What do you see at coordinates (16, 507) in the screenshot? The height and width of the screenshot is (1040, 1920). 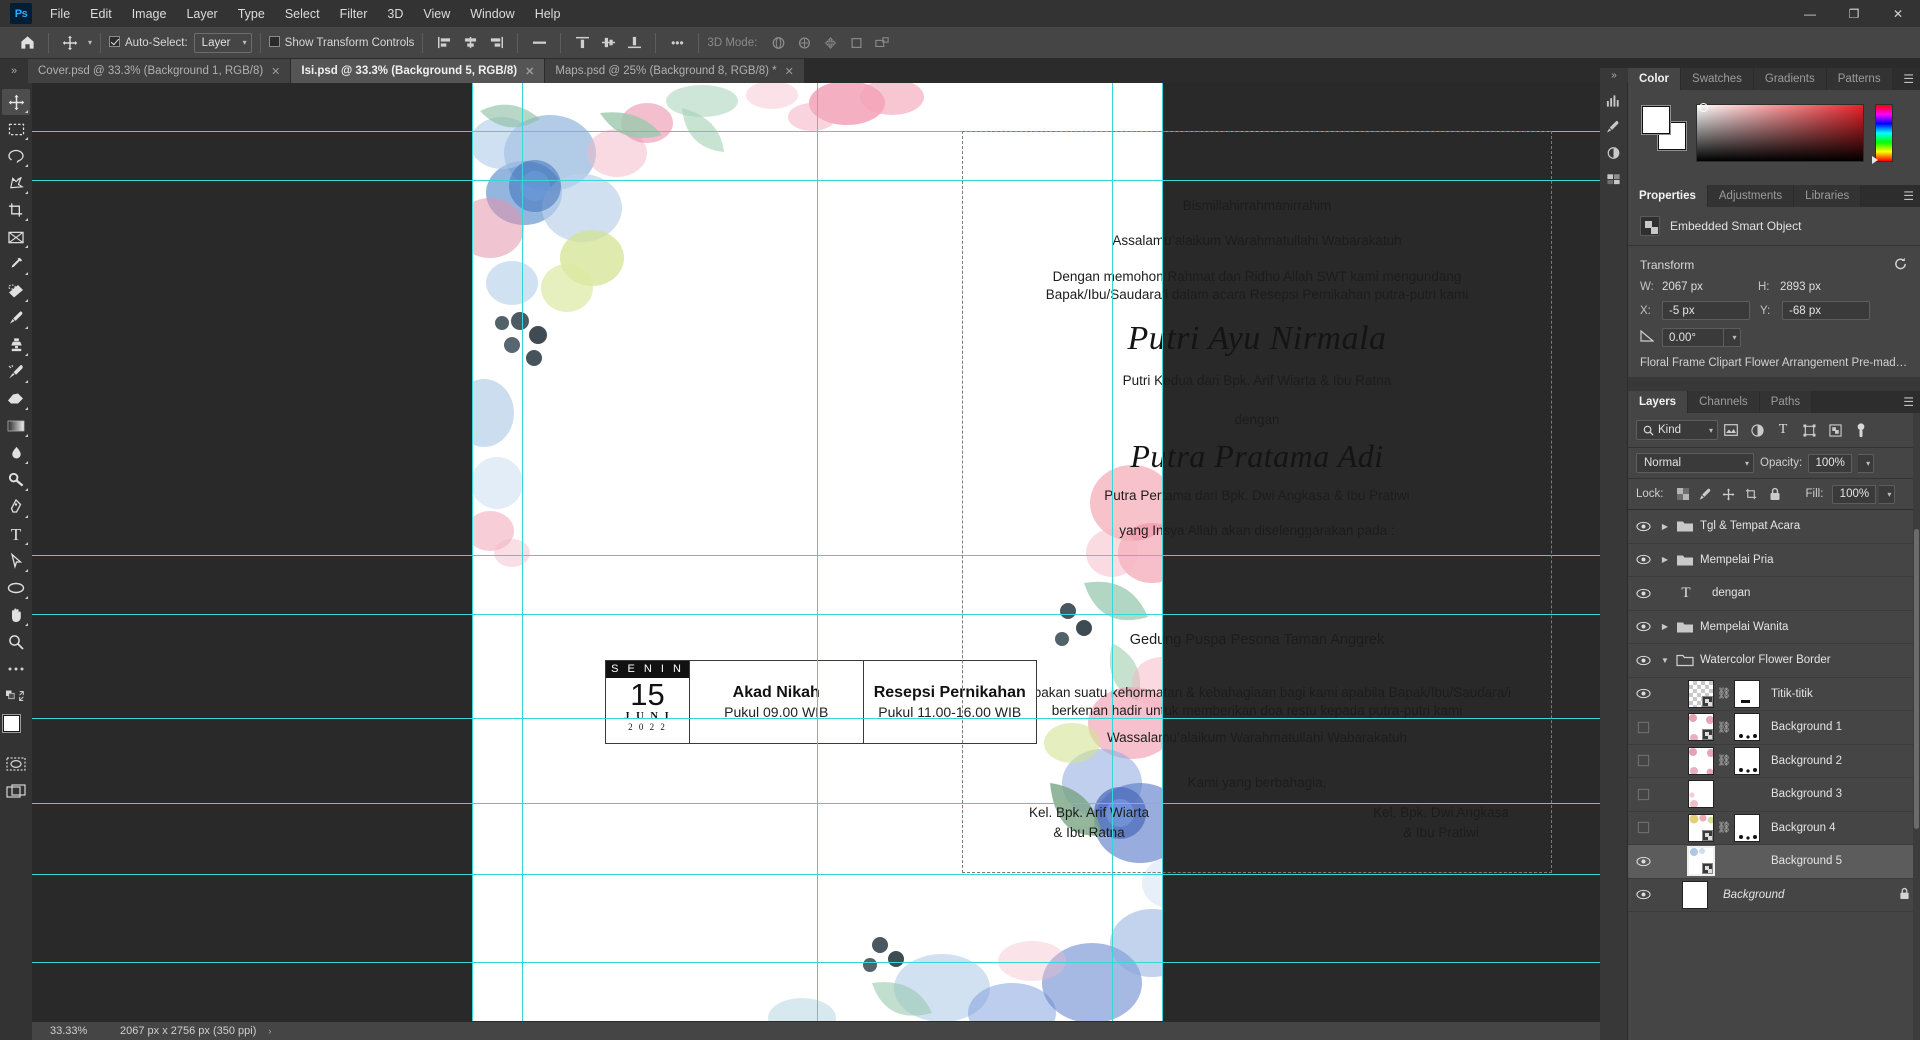 I see `pen-tool` at bounding box center [16, 507].